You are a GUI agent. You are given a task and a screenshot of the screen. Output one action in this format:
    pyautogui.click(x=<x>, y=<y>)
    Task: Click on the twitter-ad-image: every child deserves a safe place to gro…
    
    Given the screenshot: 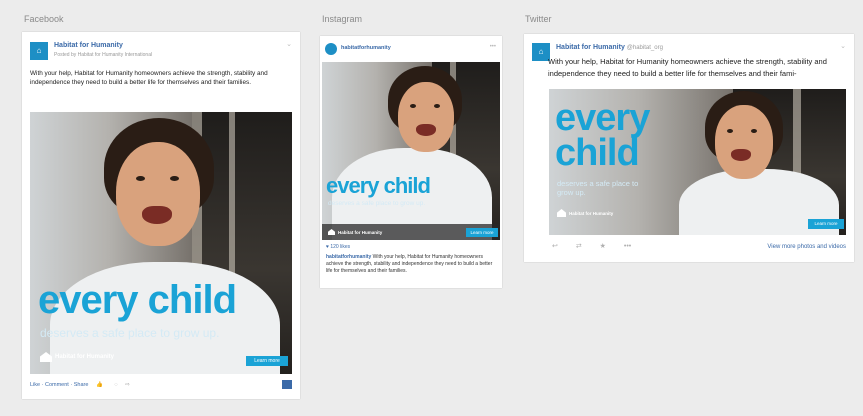 What is the action you would take?
    pyautogui.click(x=697, y=162)
    